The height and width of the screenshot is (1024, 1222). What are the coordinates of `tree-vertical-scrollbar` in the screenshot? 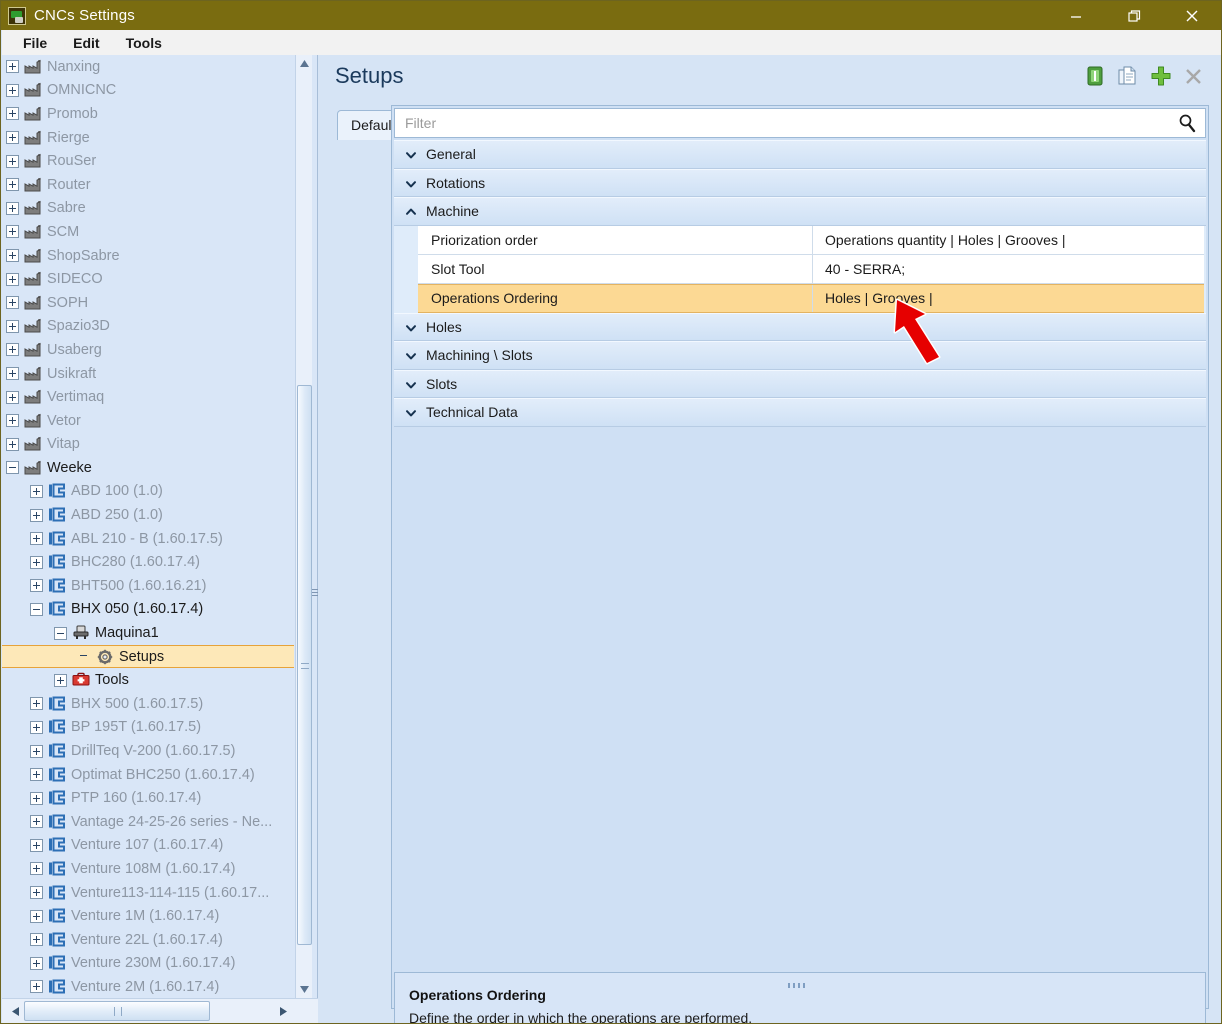 It's located at (303, 526).